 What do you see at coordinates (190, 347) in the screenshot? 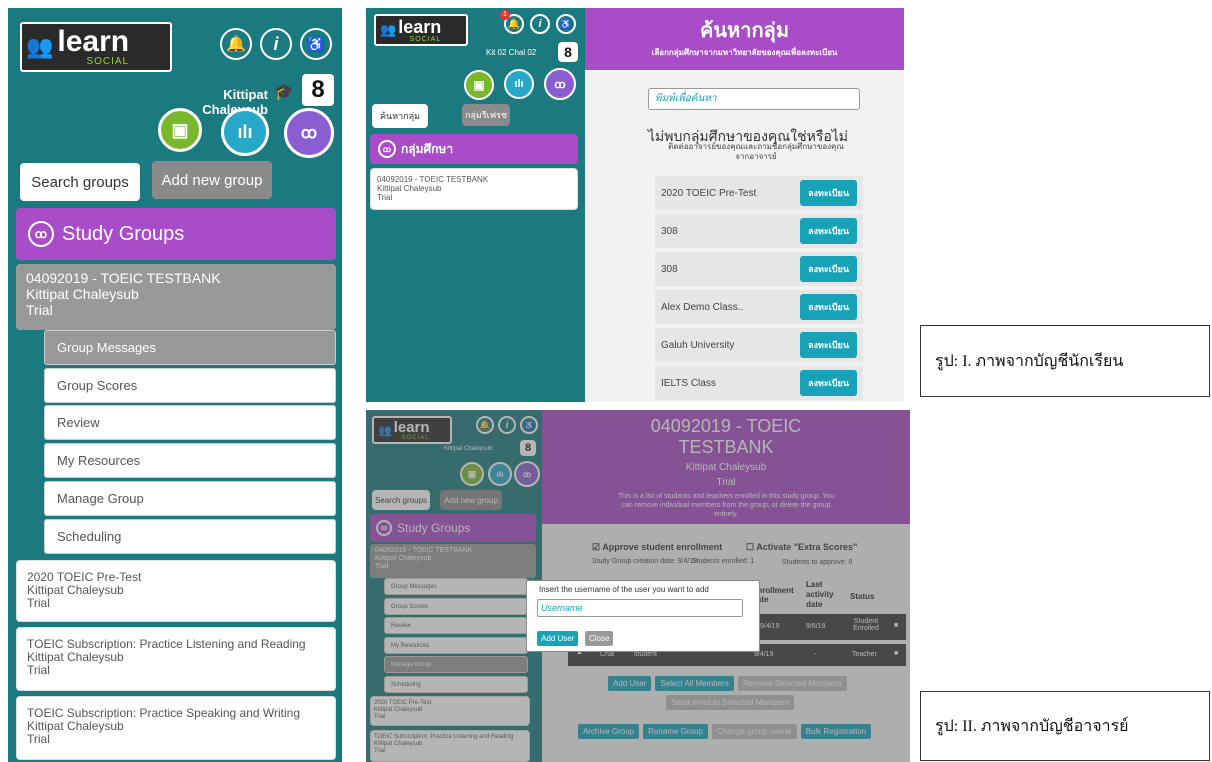
I see `submenu-group-messages: Group Messages` at bounding box center [190, 347].